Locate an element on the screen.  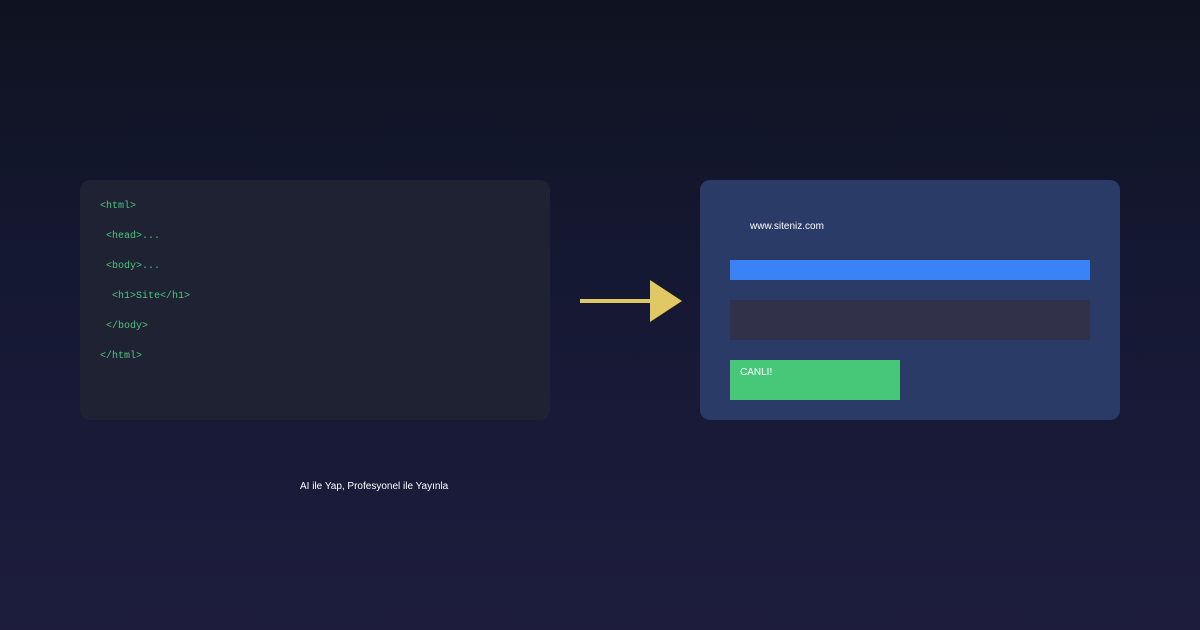
tagline: AI ile Yap, Profesyonel ile Yayınla is located at coordinates (374, 486).